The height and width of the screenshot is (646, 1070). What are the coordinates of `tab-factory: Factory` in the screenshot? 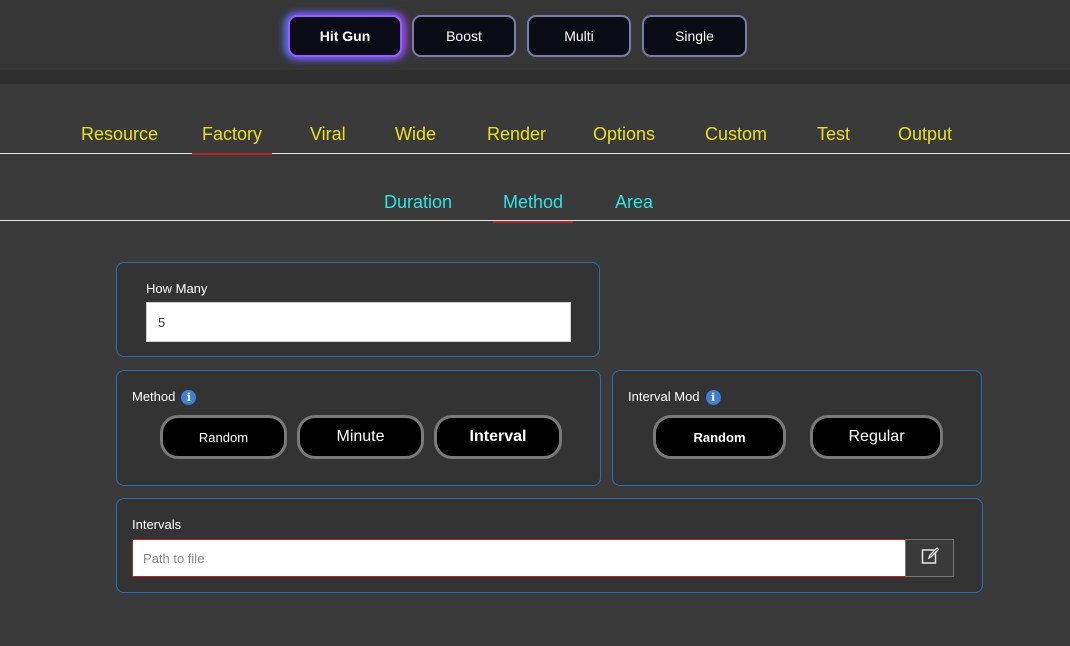 It's located at (232, 139).